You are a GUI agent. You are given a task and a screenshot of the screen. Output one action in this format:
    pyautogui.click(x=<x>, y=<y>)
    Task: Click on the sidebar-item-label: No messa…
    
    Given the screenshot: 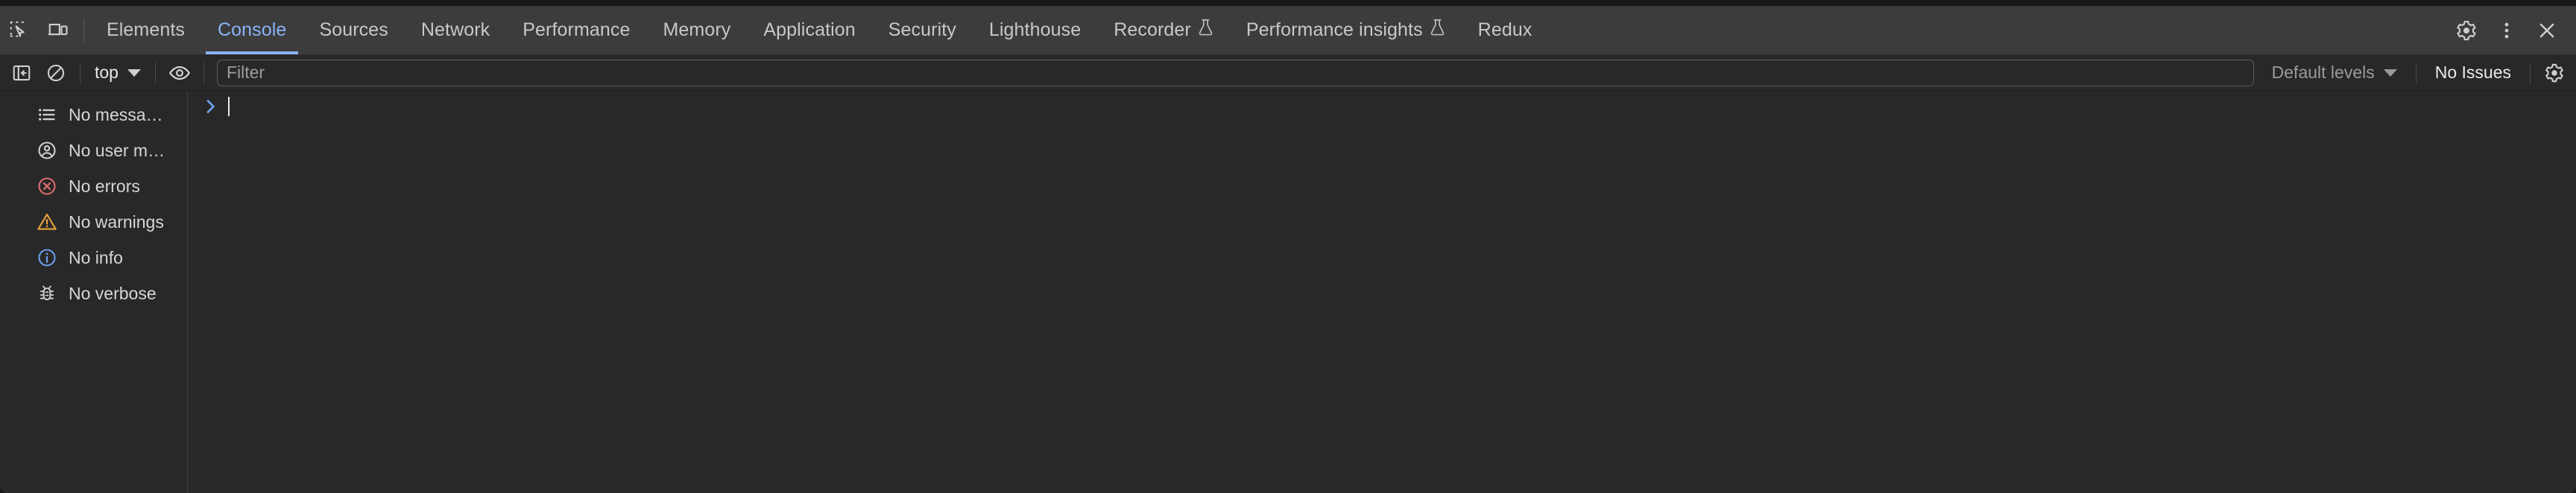 What is the action you would take?
    pyautogui.click(x=116, y=114)
    